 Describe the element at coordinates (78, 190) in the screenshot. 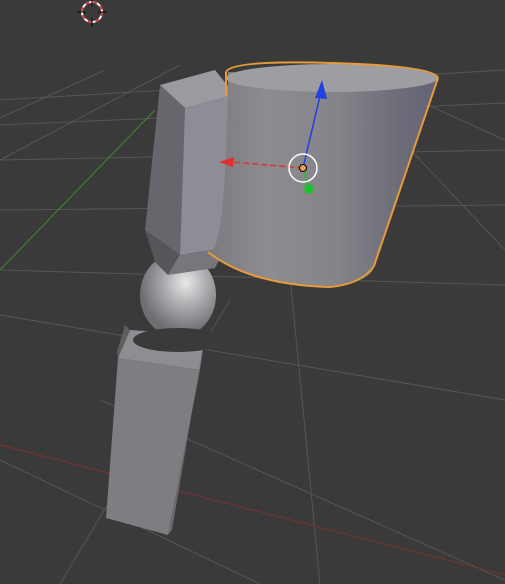

I see `y-axis-line` at that location.